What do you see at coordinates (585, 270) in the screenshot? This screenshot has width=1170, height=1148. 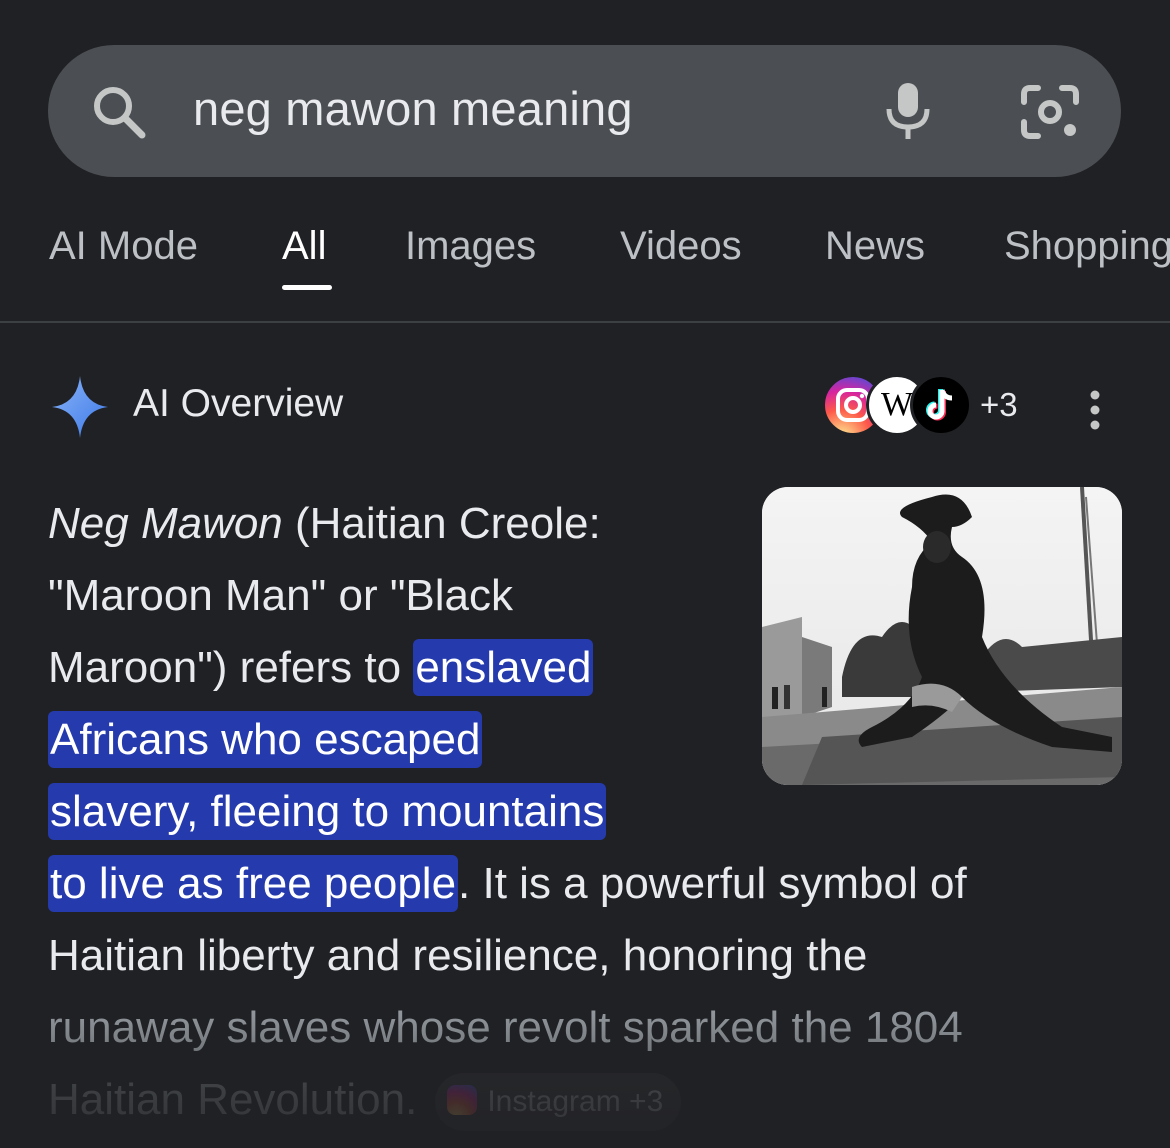 I see `search-tabs: AI Mode All Images Videos News Shopping` at bounding box center [585, 270].